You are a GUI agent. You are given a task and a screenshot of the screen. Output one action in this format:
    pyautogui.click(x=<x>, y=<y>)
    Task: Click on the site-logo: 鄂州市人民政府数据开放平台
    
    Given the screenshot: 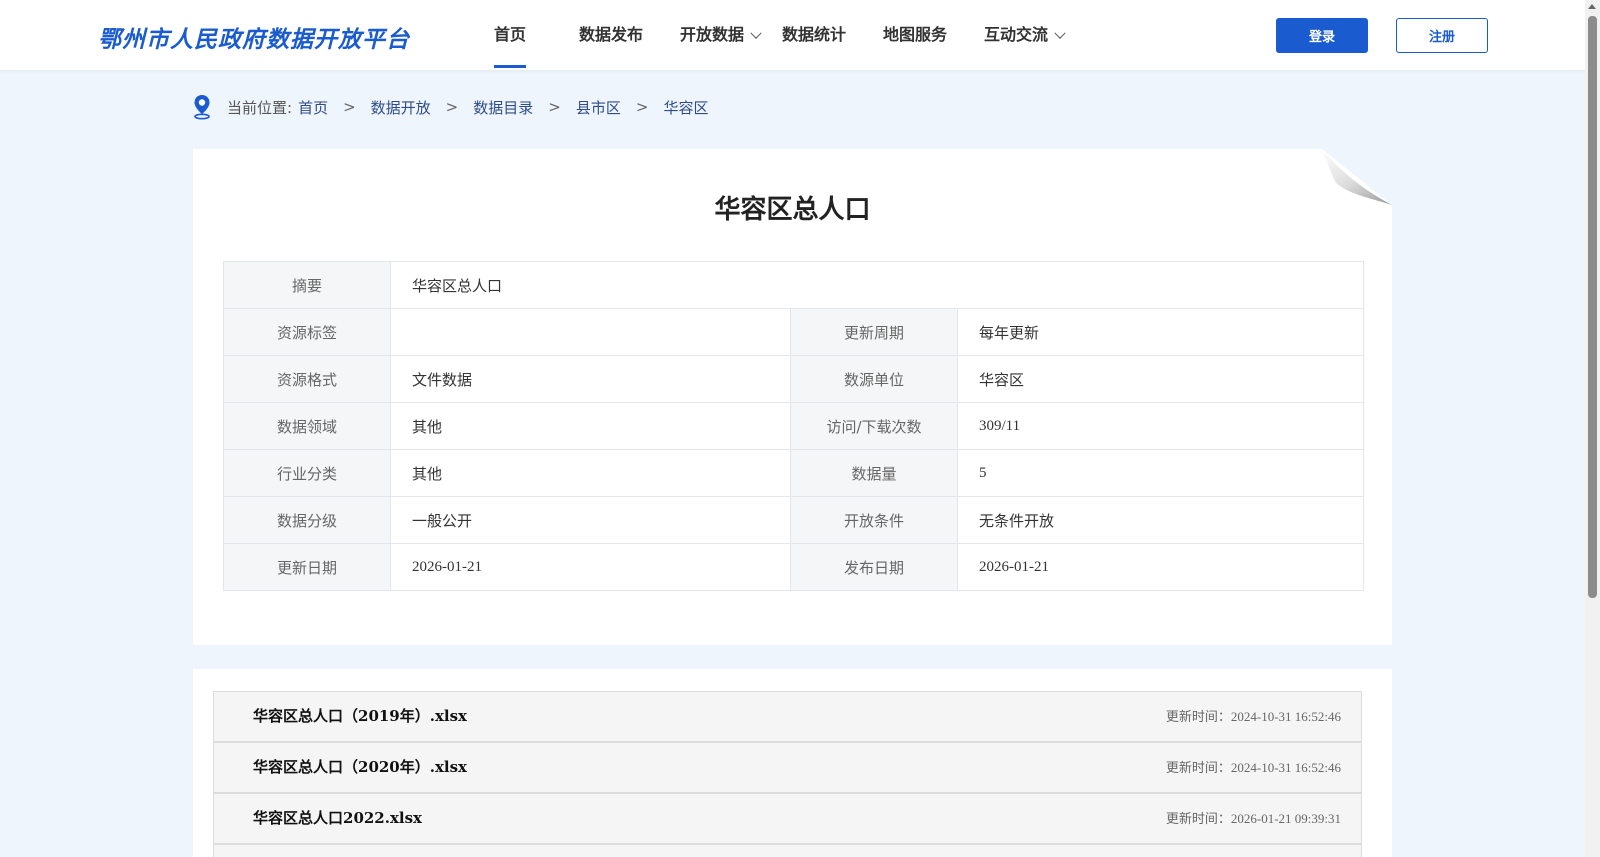 What is the action you would take?
    pyautogui.click(x=254, y=37)
    